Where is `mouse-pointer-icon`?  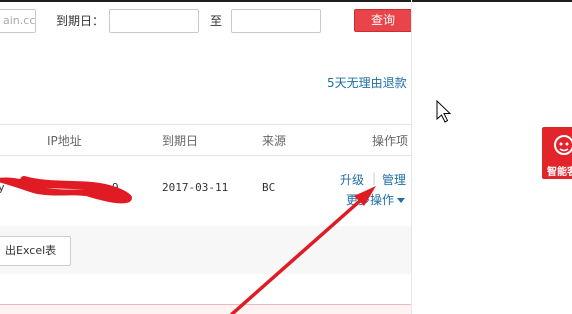
mouse-pointer-icon is located at coordinates (444, 111).